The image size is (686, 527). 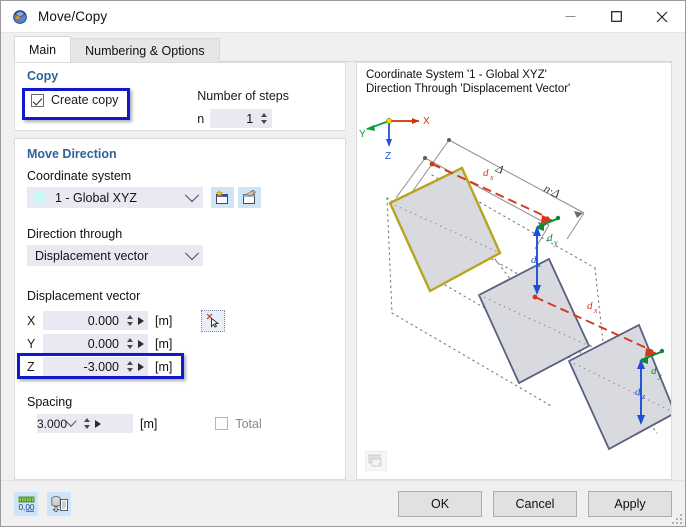 I want to click on dx-label-2: d, so click(x=590, y=306).